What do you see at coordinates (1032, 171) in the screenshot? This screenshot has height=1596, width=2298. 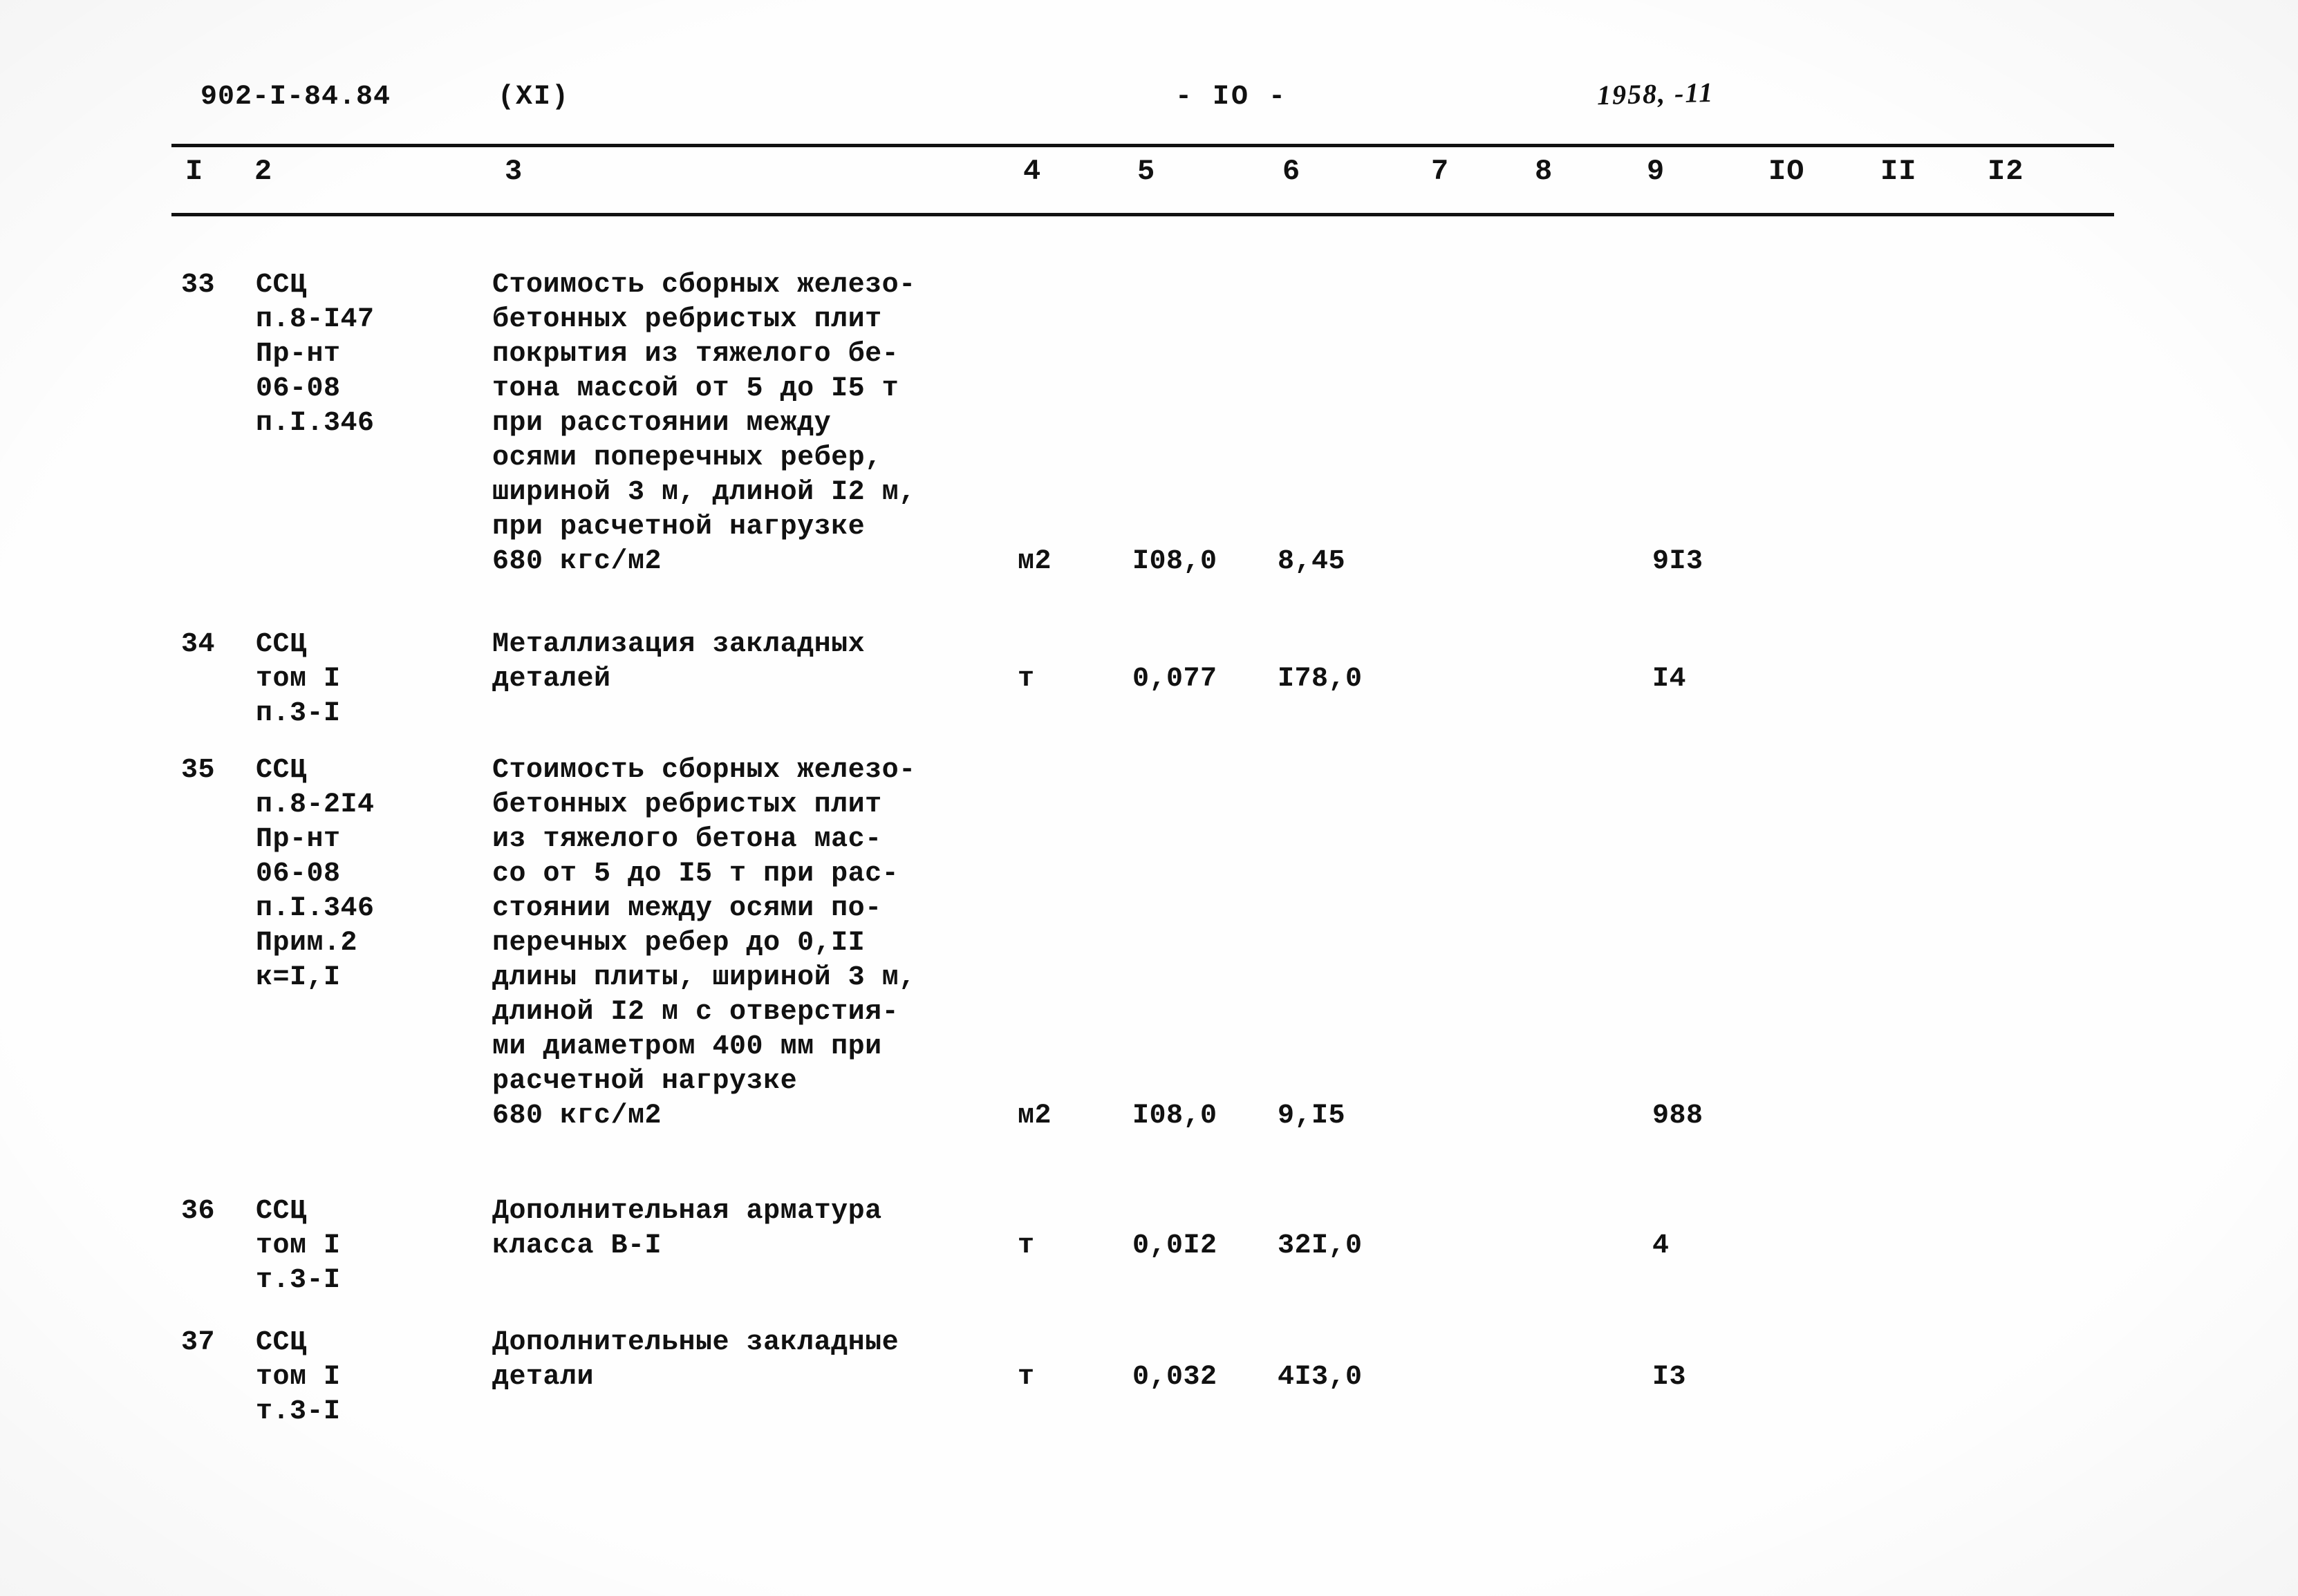 I see `column-number-4: 4` at bounding box center [1032, 171].